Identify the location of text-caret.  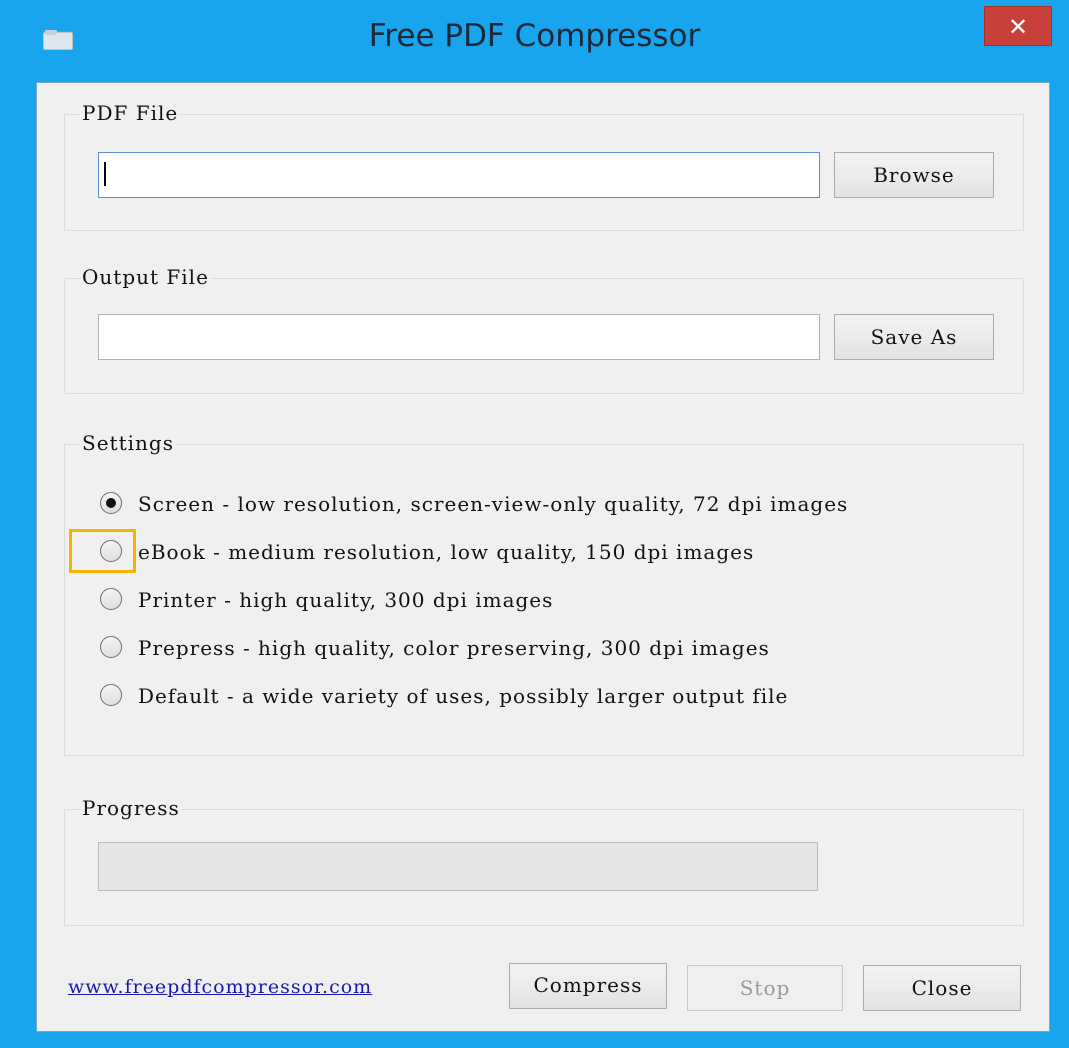
(105, 174).